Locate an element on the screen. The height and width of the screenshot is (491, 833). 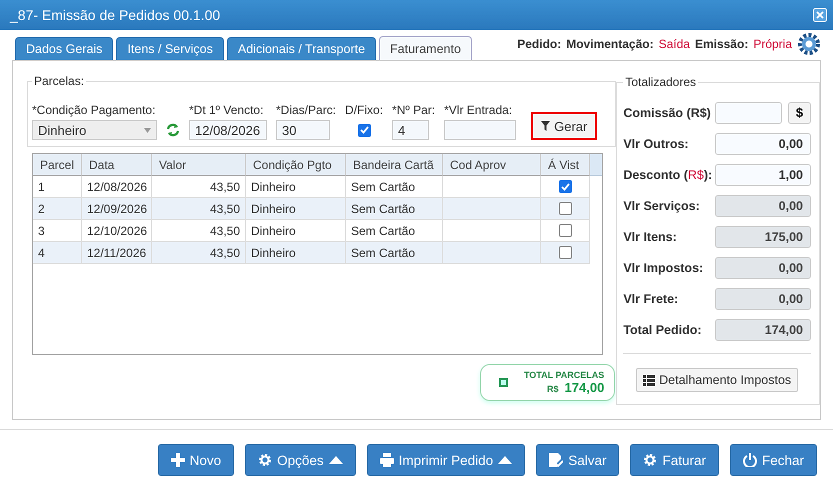
table-cell: 12/11/2026 is located at coordinates (117, 253).